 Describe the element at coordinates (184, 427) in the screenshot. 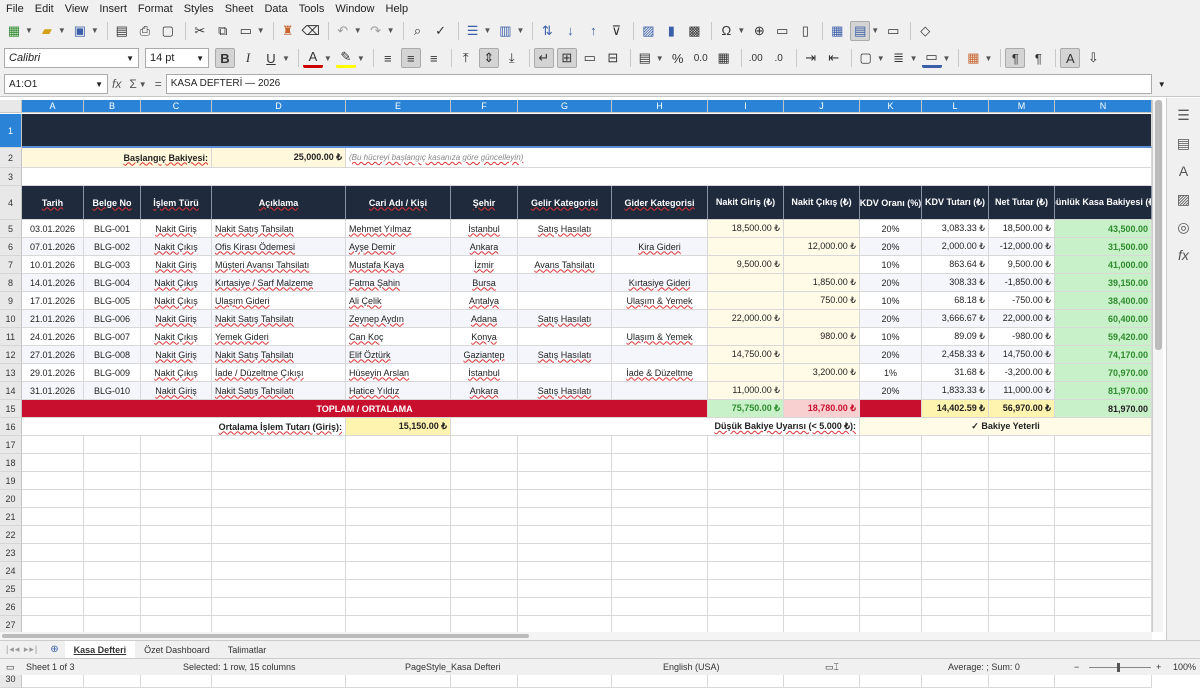

I see `average-label: Ortalama İşlem Tutarı (Giriş):` at that location.